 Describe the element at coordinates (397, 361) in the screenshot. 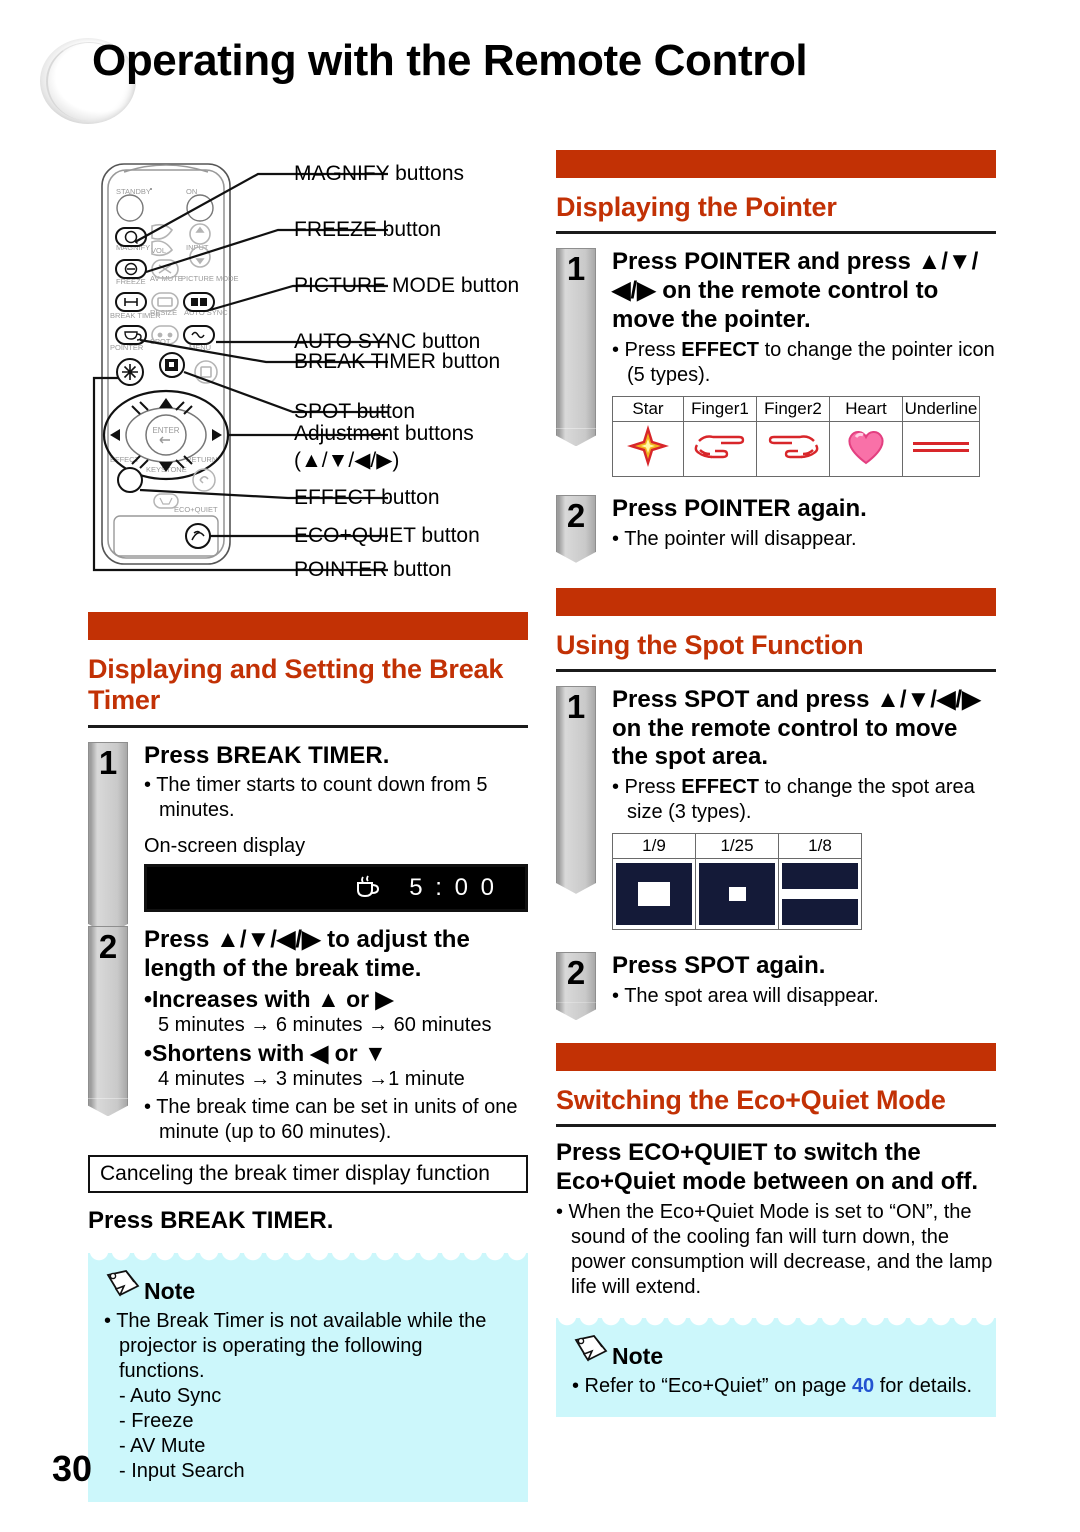

I see `callout-break-timer: BREAK TIMER button` at that location.